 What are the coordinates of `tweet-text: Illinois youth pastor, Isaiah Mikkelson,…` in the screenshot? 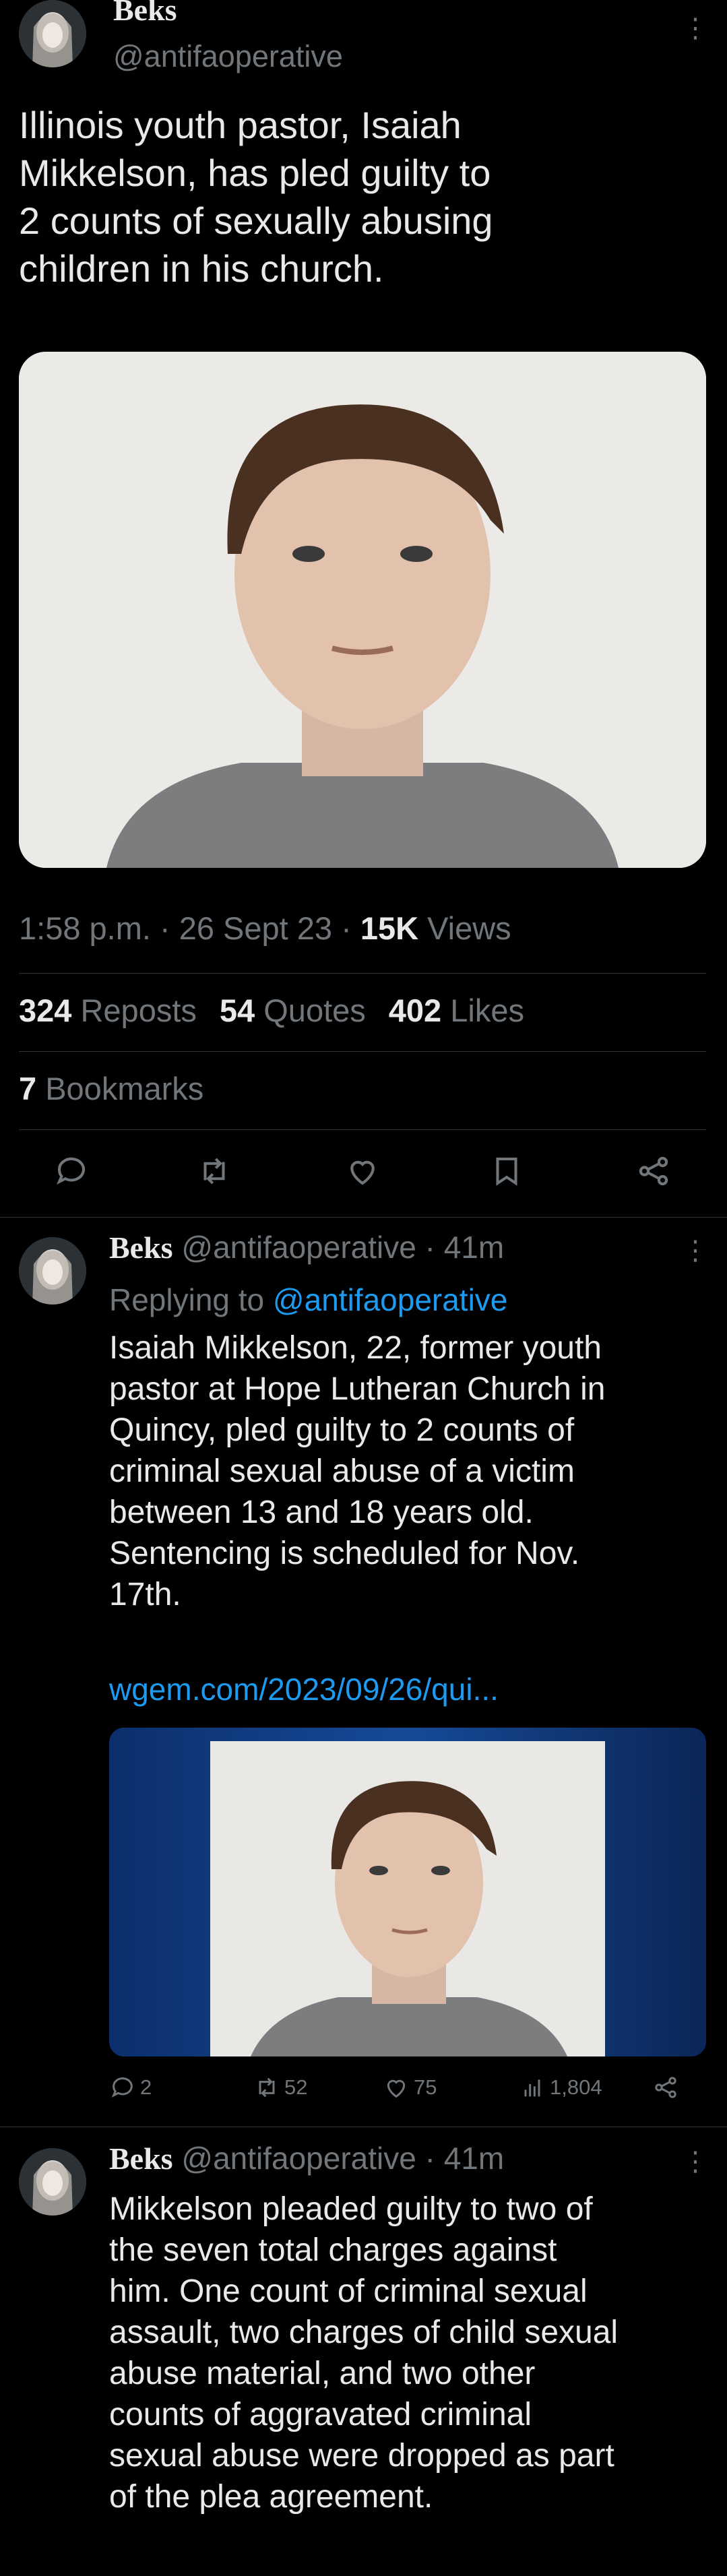 It's located at (256, 197).